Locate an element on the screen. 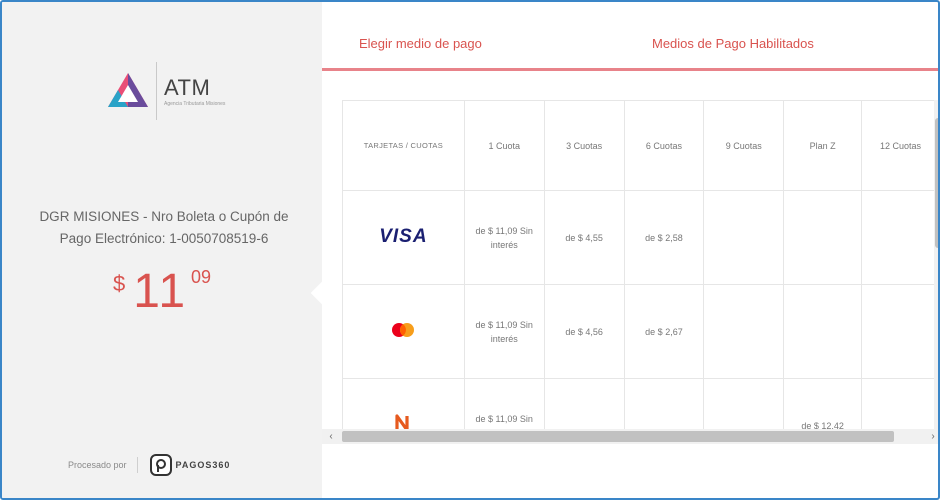 This screenshot has height=500, width=940. amount-currency: $ is located at coordinates (119, 283).